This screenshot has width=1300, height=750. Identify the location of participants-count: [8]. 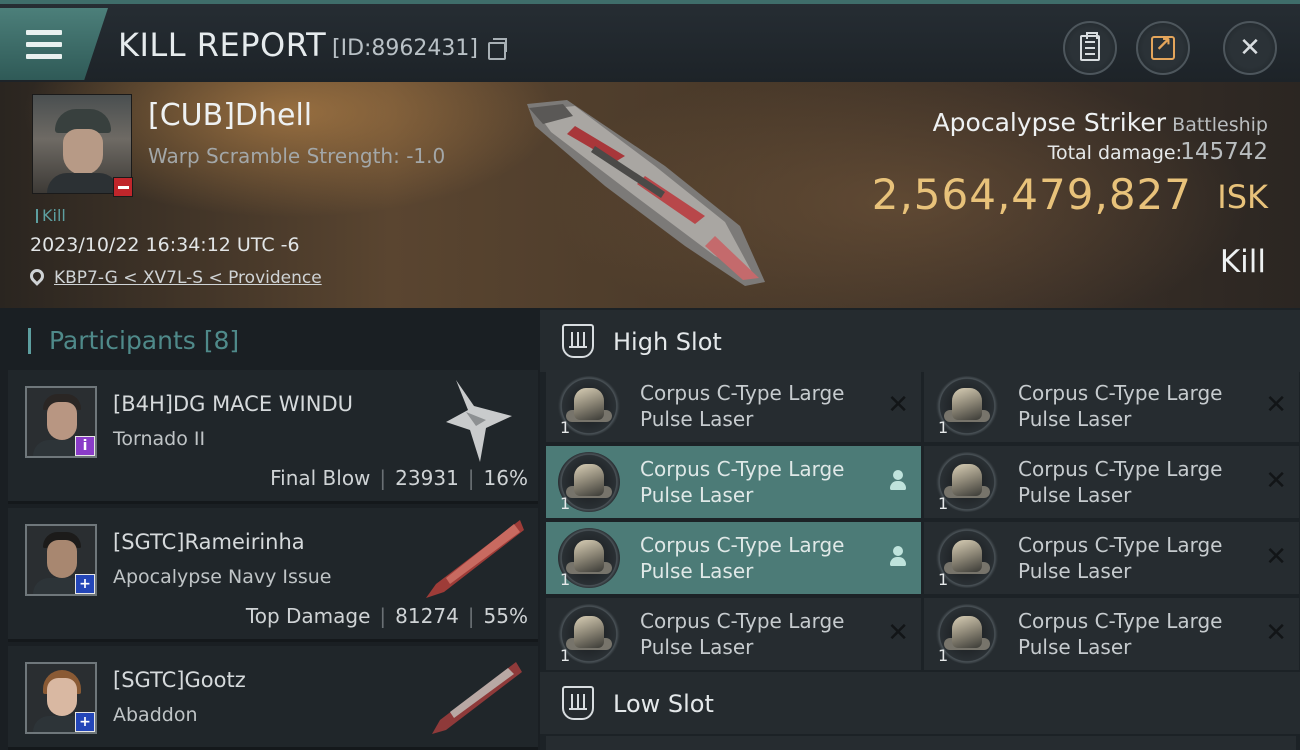
(221, 340).